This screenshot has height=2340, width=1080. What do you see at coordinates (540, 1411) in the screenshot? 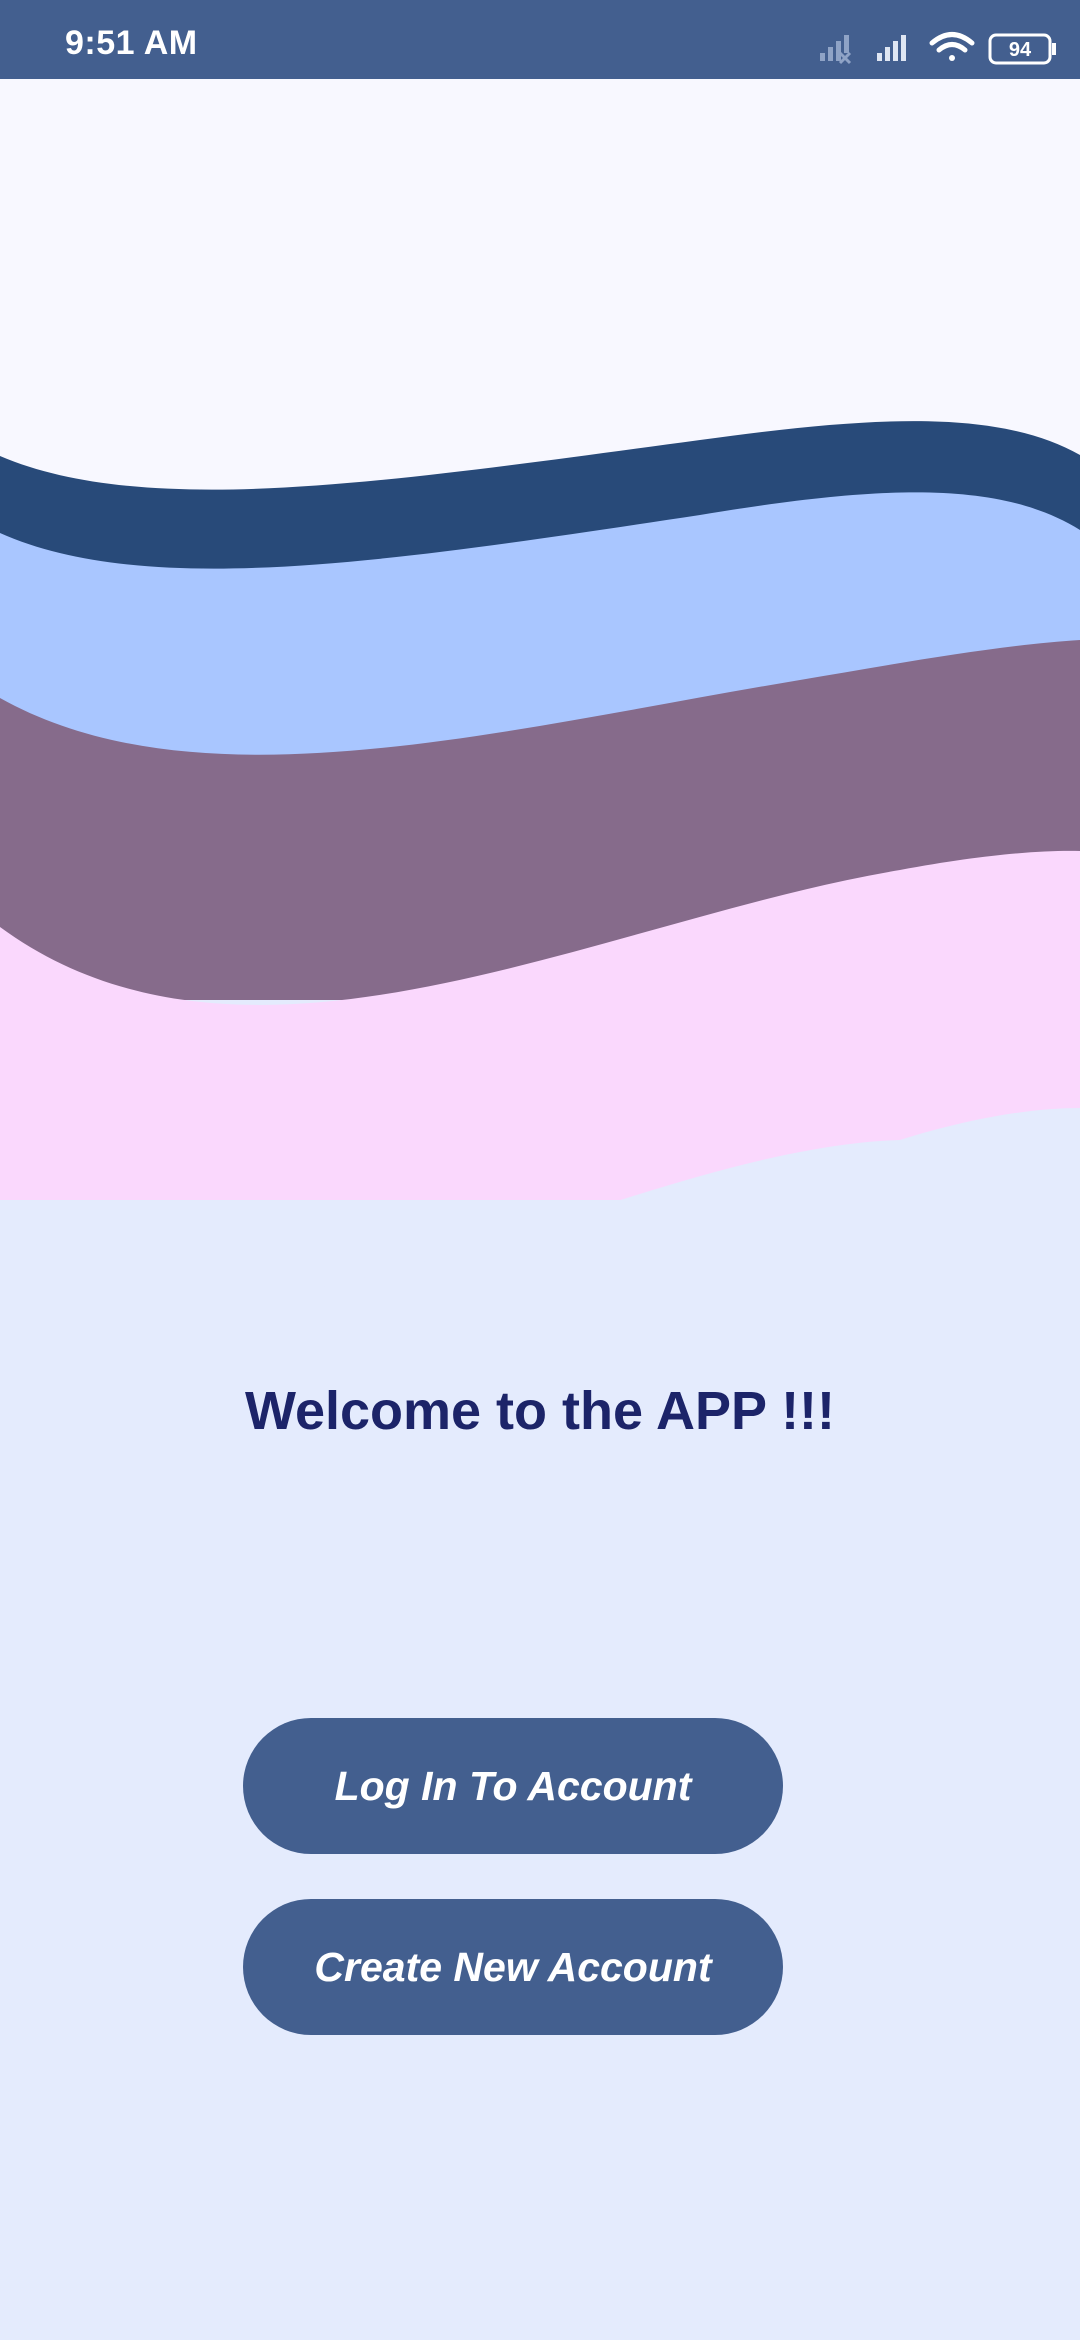
I see `welcome-title: Welcome to the APP !!!` at bounding box center [540, 1411].